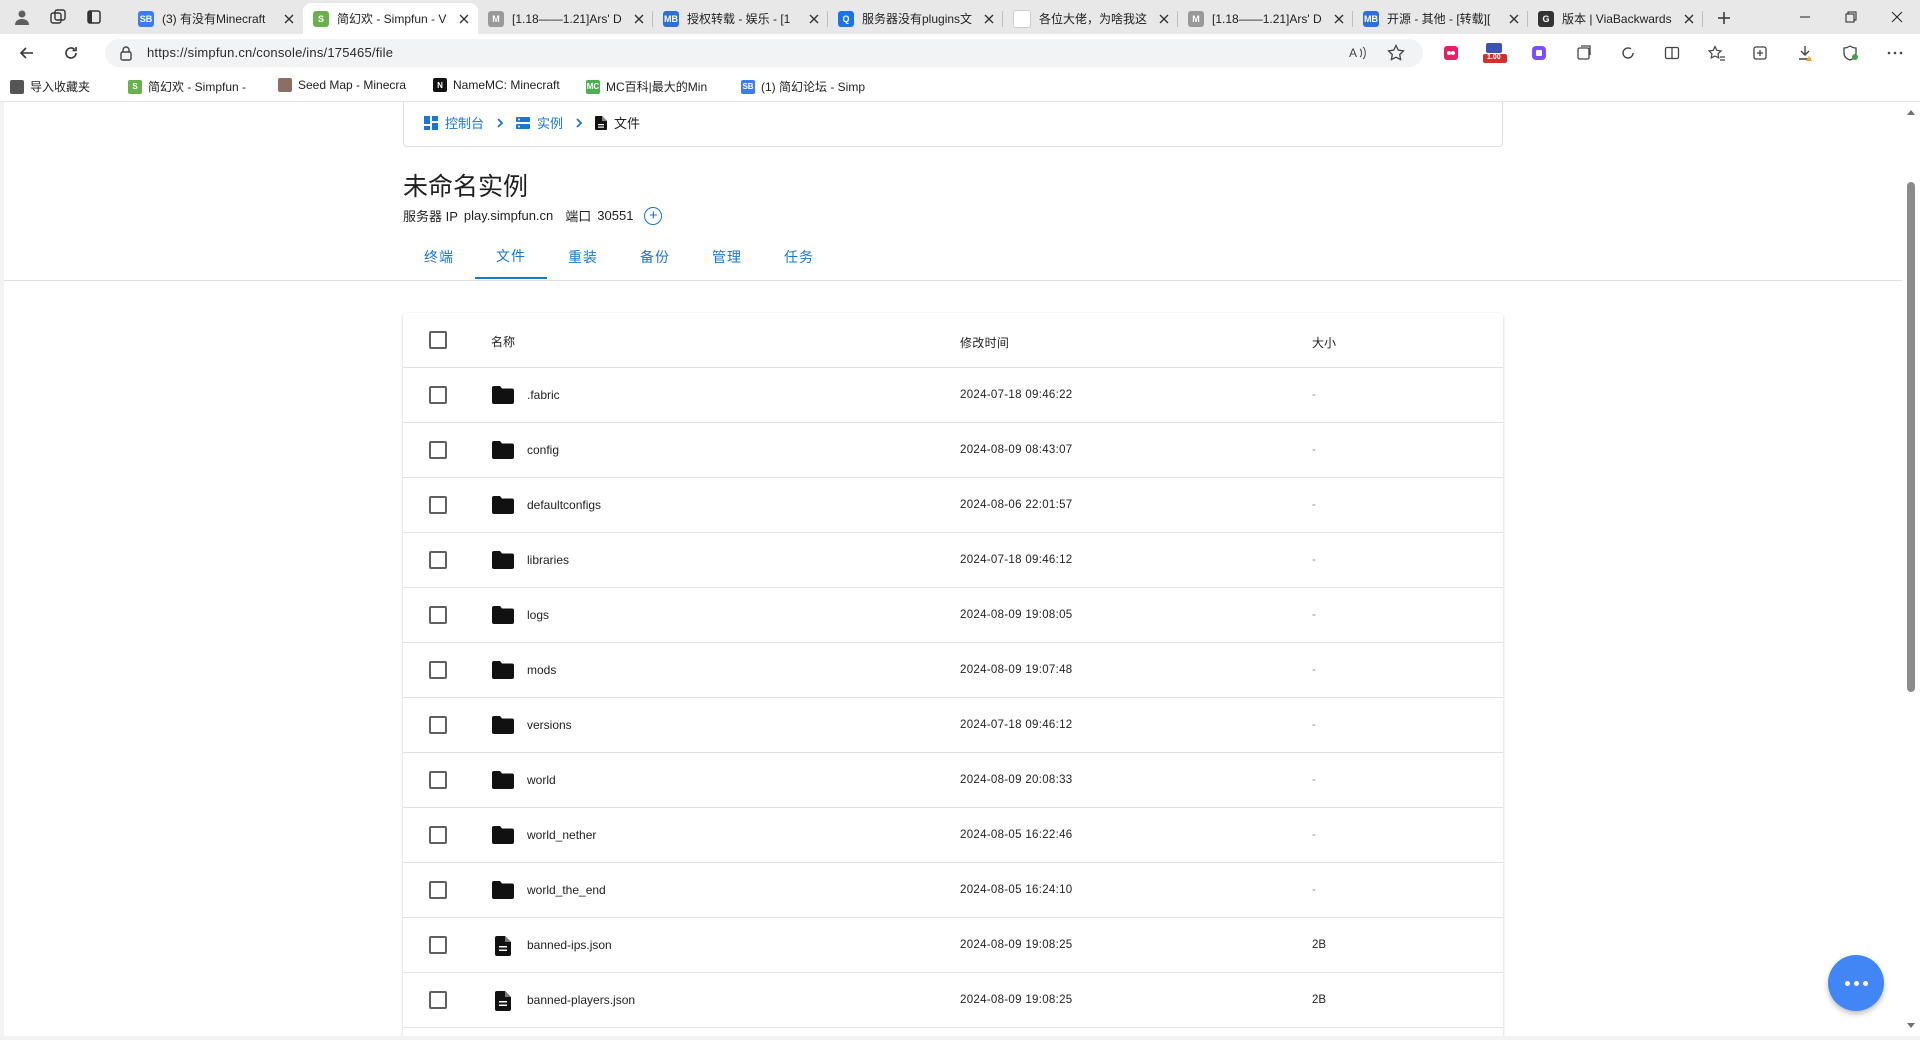  I want to click on more-actions-fab, so click(1856, 983).